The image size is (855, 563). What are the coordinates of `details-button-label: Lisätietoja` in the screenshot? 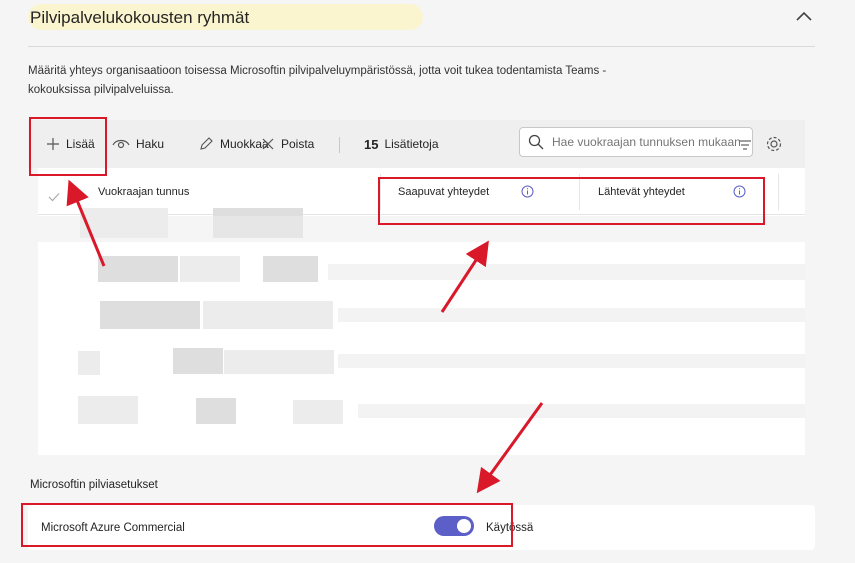 It's located at (411, 144).